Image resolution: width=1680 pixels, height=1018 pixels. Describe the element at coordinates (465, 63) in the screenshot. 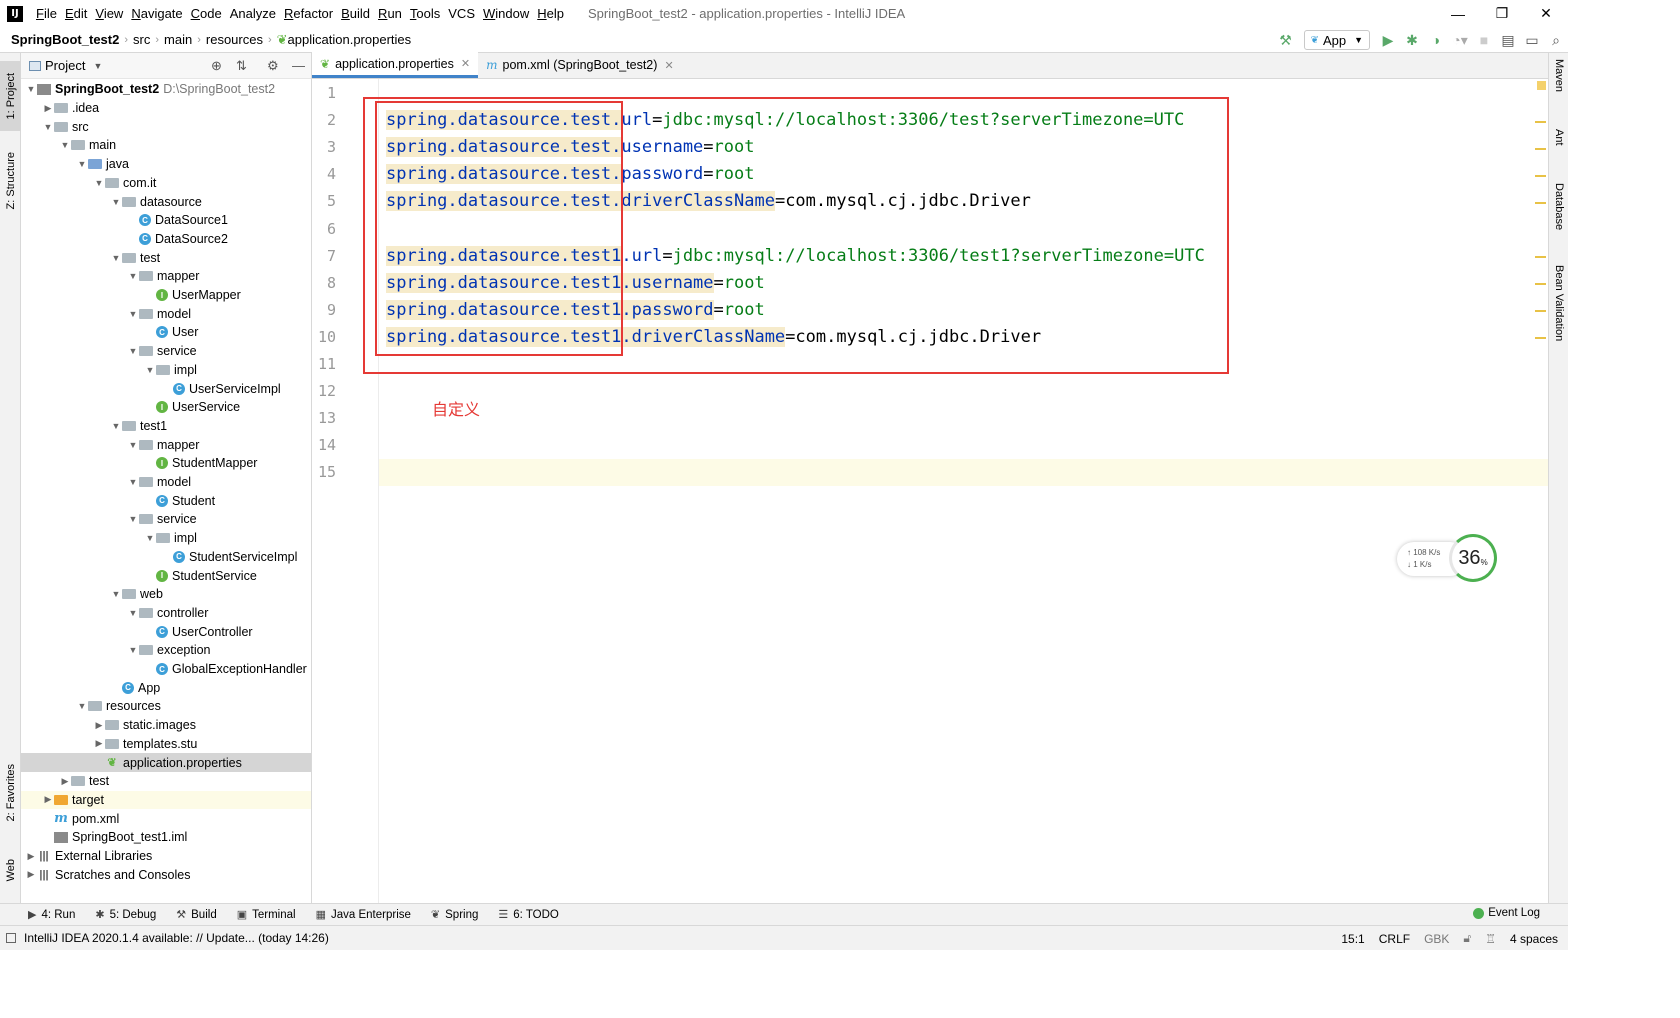

I see `close-icon: ✕` at that location.